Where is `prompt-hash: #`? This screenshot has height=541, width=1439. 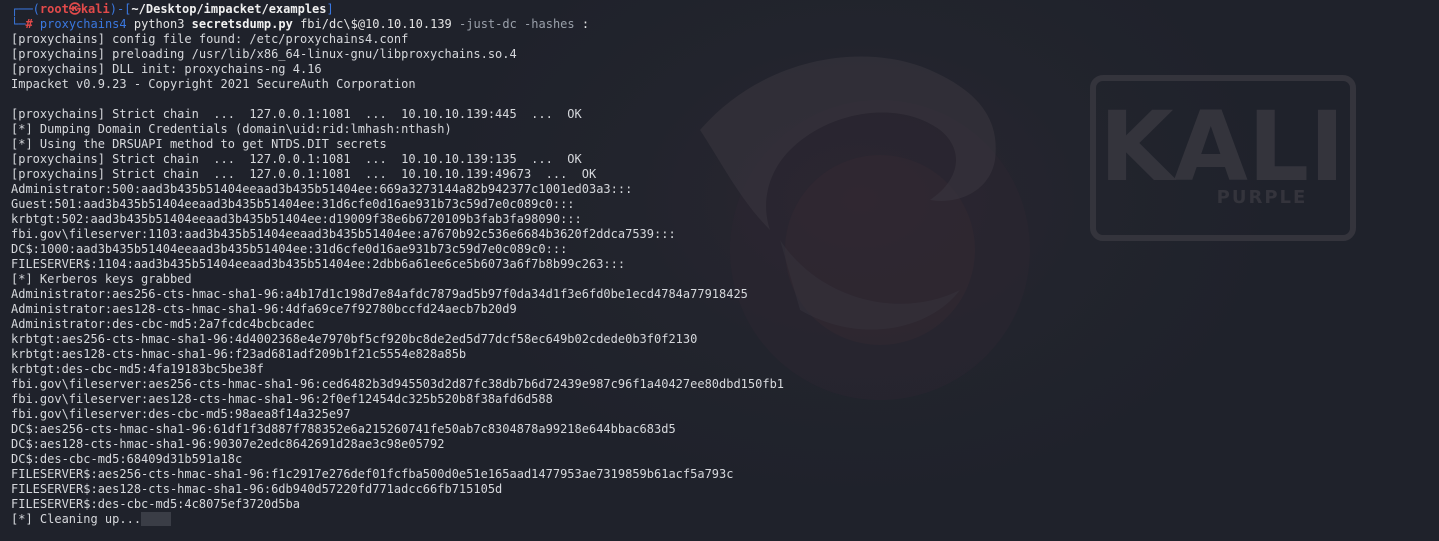
prompt-hash: # is located at coordinates (29, 24).